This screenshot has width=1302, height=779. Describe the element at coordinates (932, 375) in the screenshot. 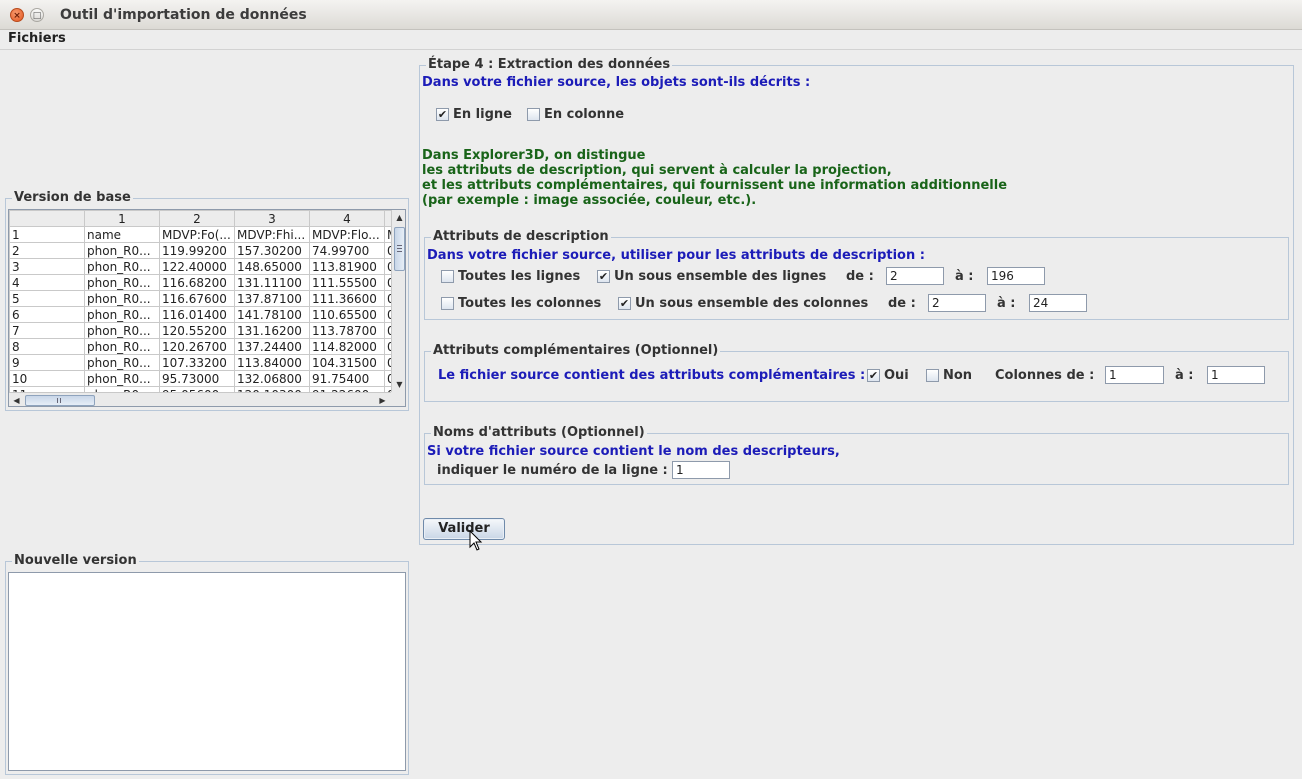

I see `non-checkbox: ✔` at that location.